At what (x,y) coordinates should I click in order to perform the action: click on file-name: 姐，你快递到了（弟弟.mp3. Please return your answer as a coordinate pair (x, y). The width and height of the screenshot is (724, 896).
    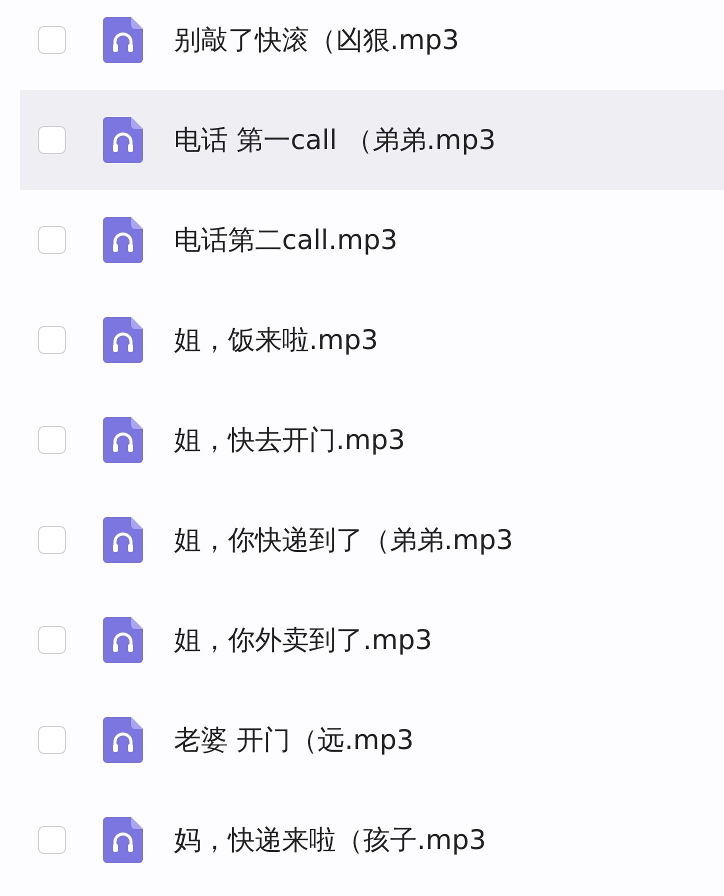
    Looking at the image, I should click on (344, 541).